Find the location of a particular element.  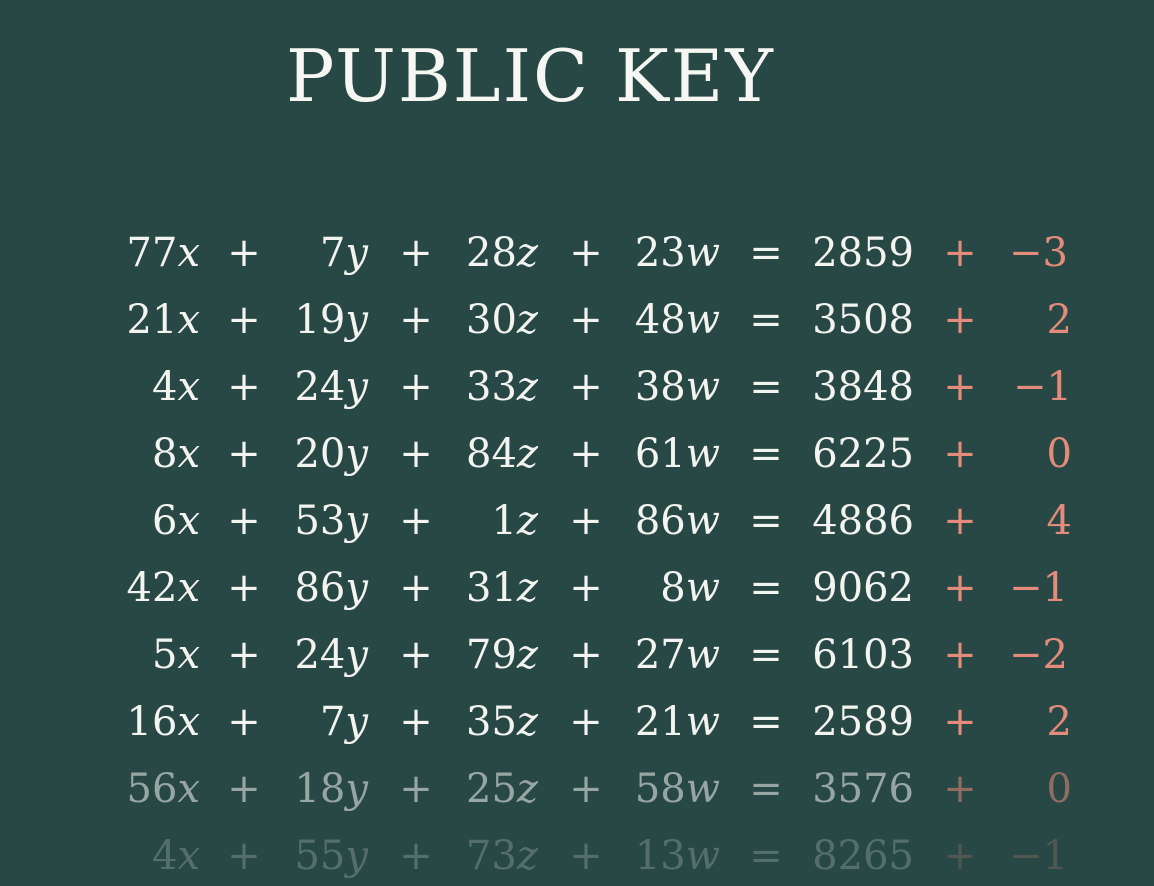

term-x: 77x is located at coordinates (145, 253).